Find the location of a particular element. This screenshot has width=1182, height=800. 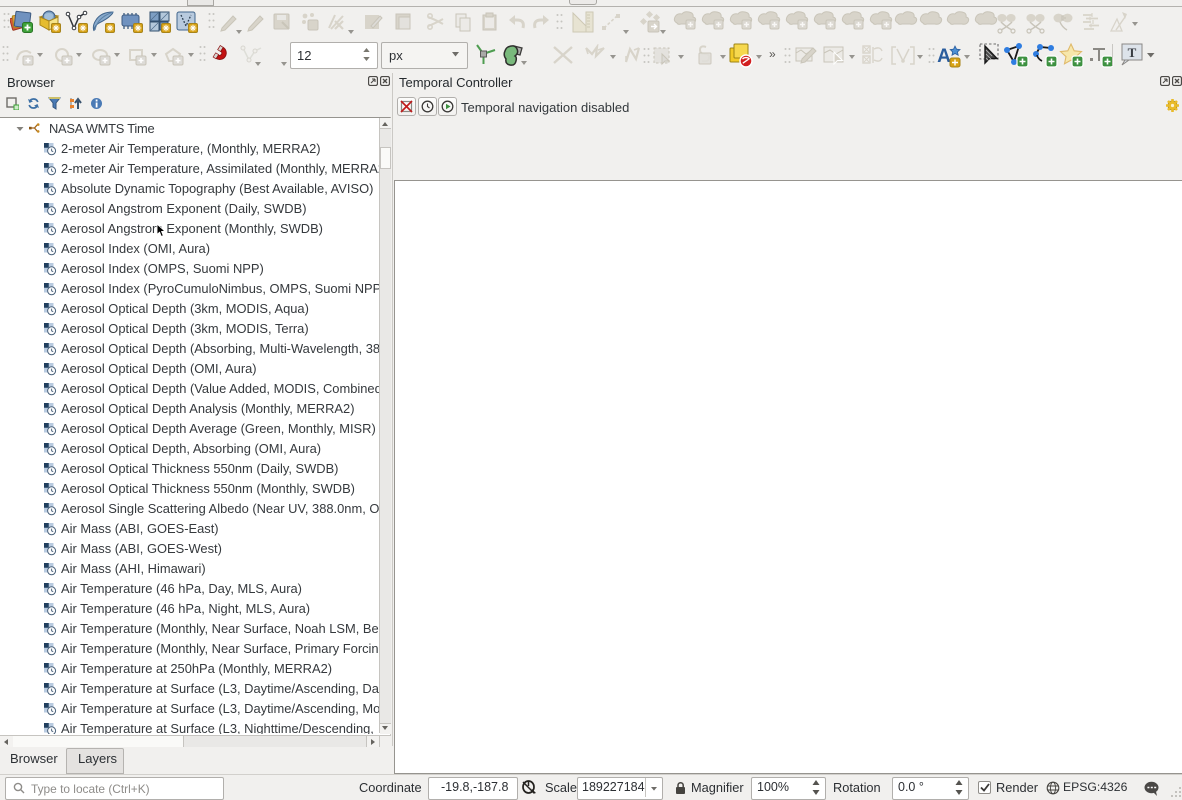

svg-text: A is located at coordinates (944, 56).